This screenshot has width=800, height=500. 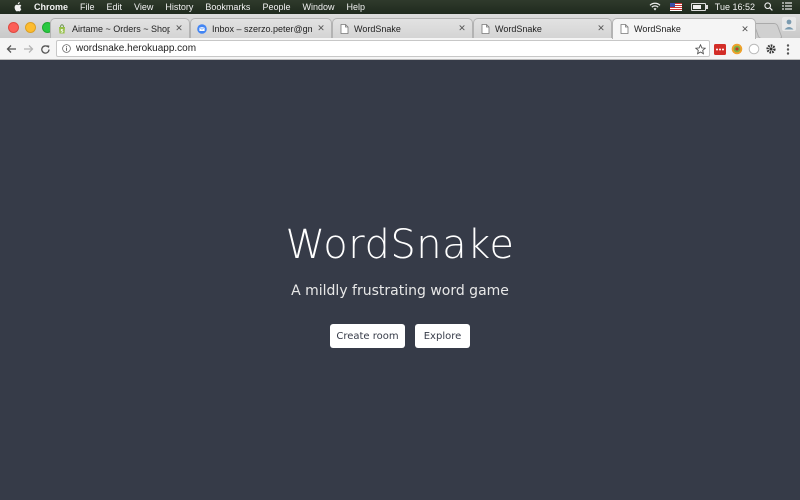 What do you see at coordinates (655, 7) in the screenshot?
I see `wifi-icon` at bounding box center [655, 7].